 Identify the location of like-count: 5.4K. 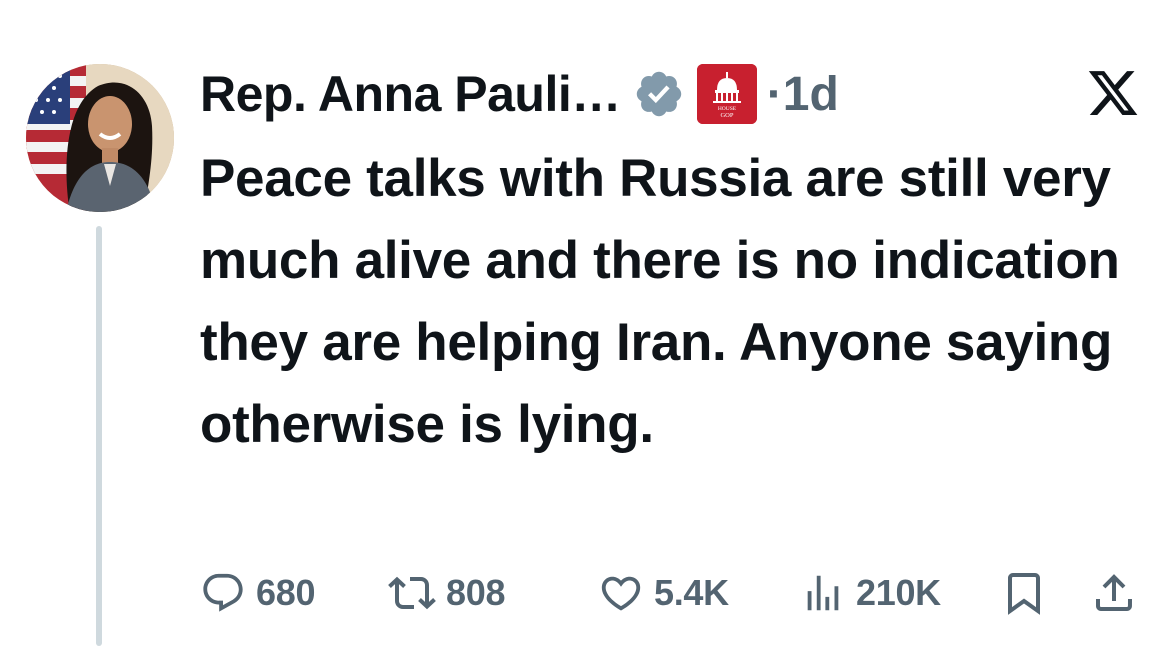
(691, 592).